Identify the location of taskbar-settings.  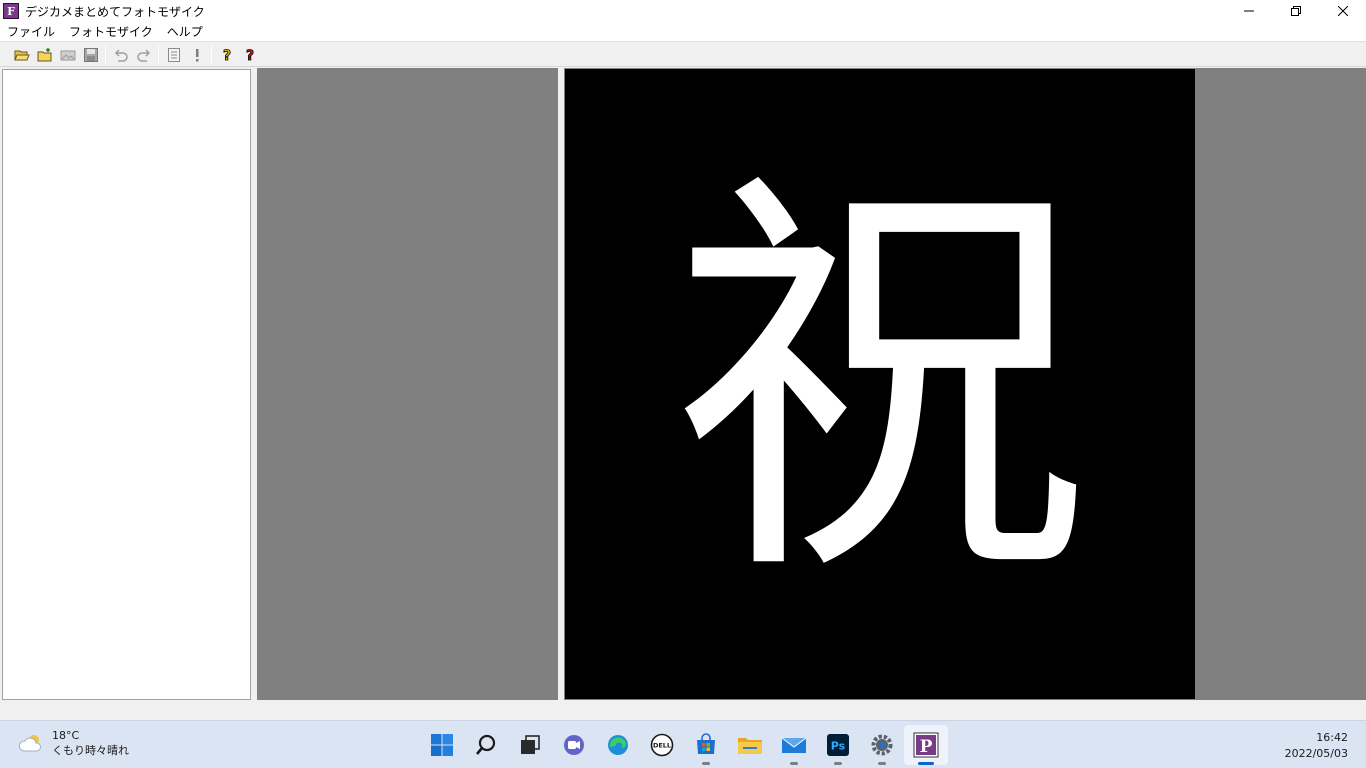
(882, 745).